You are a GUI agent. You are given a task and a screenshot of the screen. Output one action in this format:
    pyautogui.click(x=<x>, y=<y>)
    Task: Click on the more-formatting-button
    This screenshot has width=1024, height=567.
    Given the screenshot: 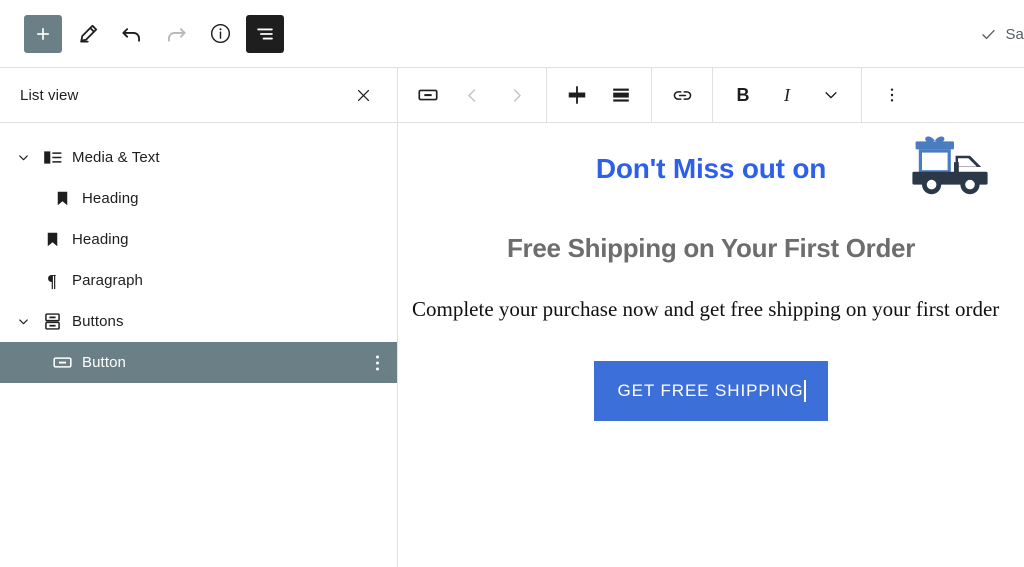 What is the action you would take?
    pyautogui.click(x=831, y=95)
    